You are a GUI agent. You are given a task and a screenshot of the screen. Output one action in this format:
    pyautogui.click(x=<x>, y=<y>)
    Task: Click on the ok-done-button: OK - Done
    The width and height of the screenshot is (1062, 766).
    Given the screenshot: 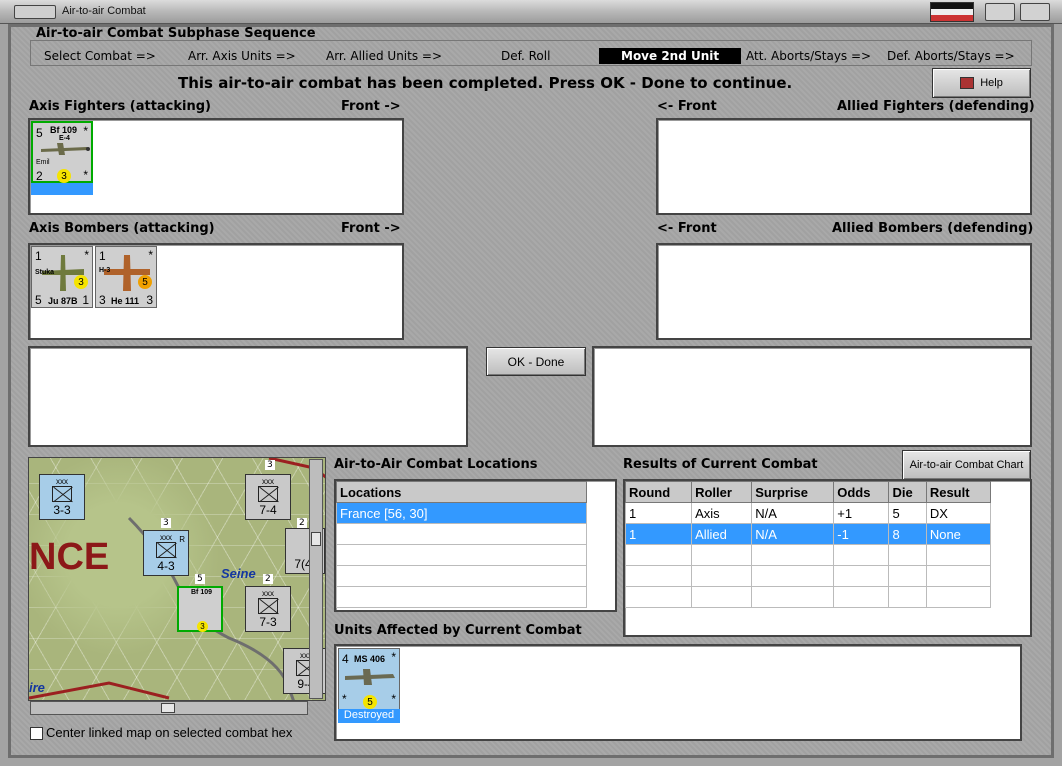 What is the action you would take?
    pyautogui.click(x=536, y=361)
    